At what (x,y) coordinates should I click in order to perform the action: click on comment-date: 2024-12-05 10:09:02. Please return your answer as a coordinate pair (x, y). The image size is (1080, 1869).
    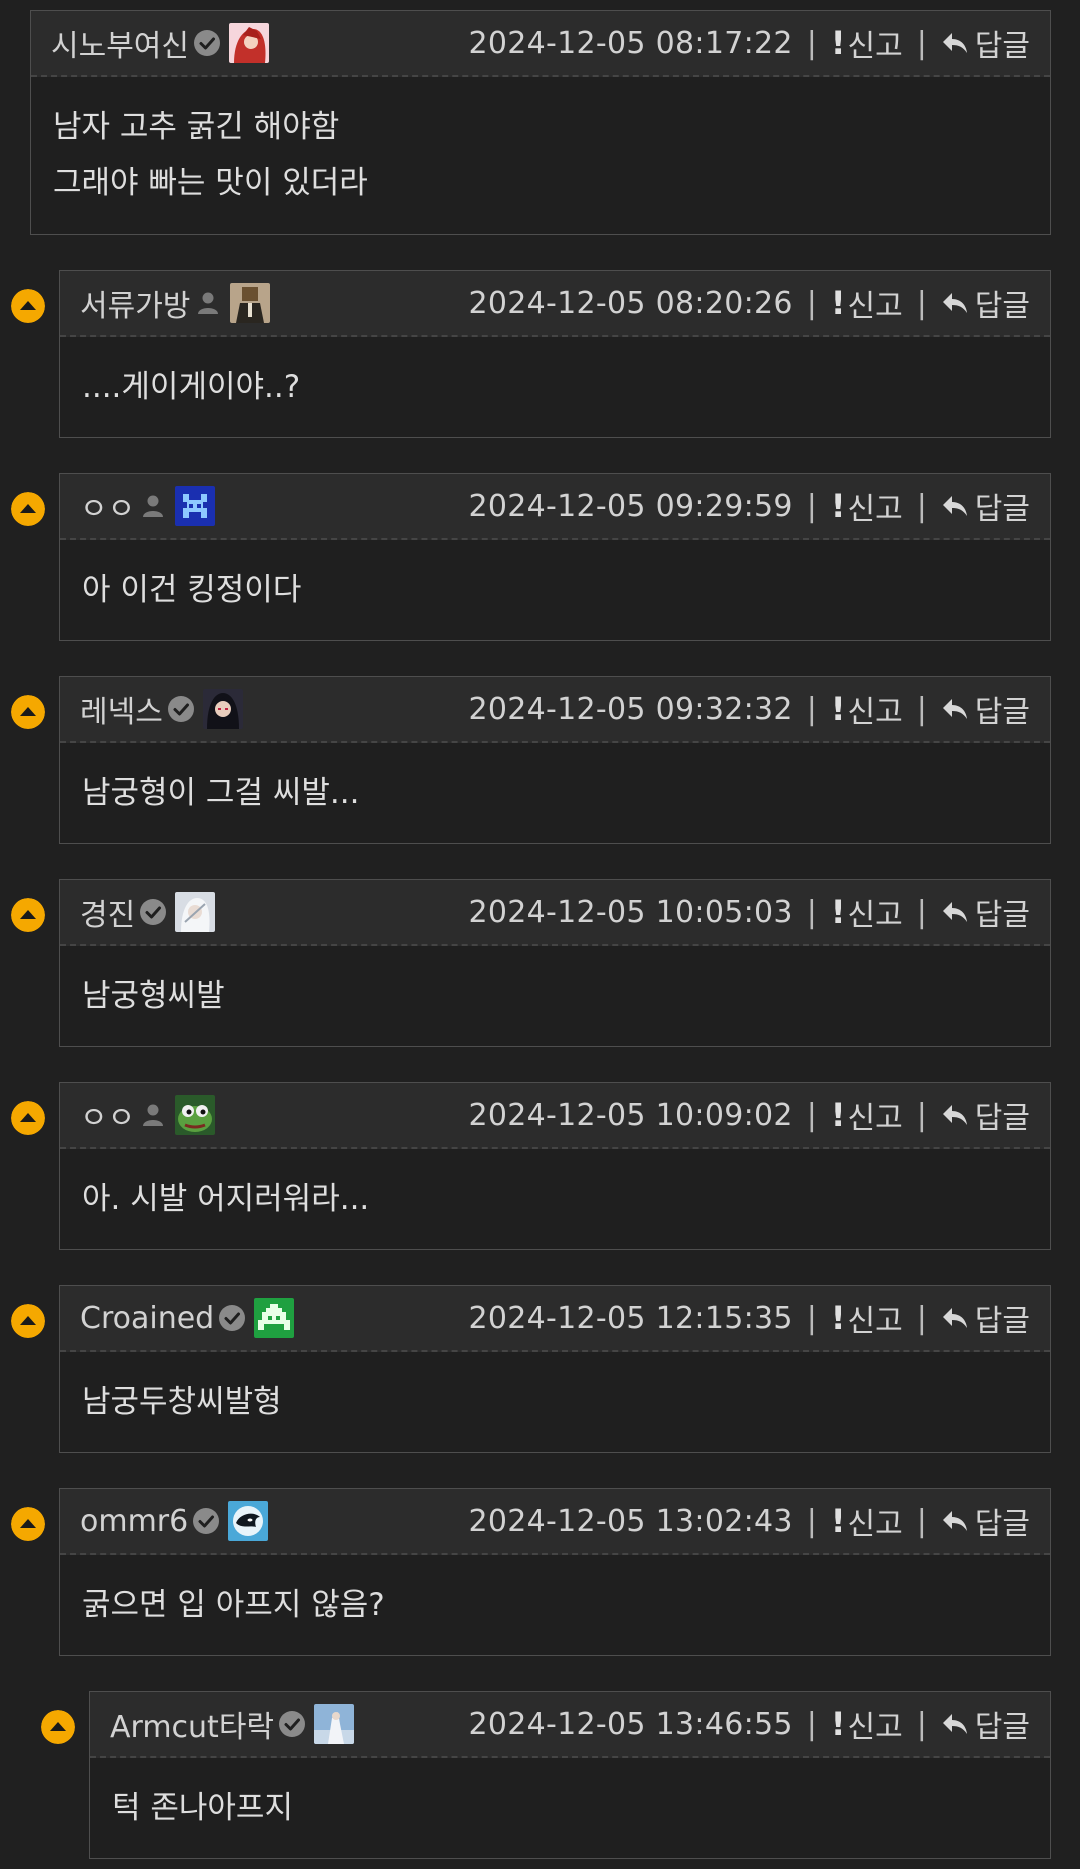
    Looking at the image, I should click on (630, 1115).